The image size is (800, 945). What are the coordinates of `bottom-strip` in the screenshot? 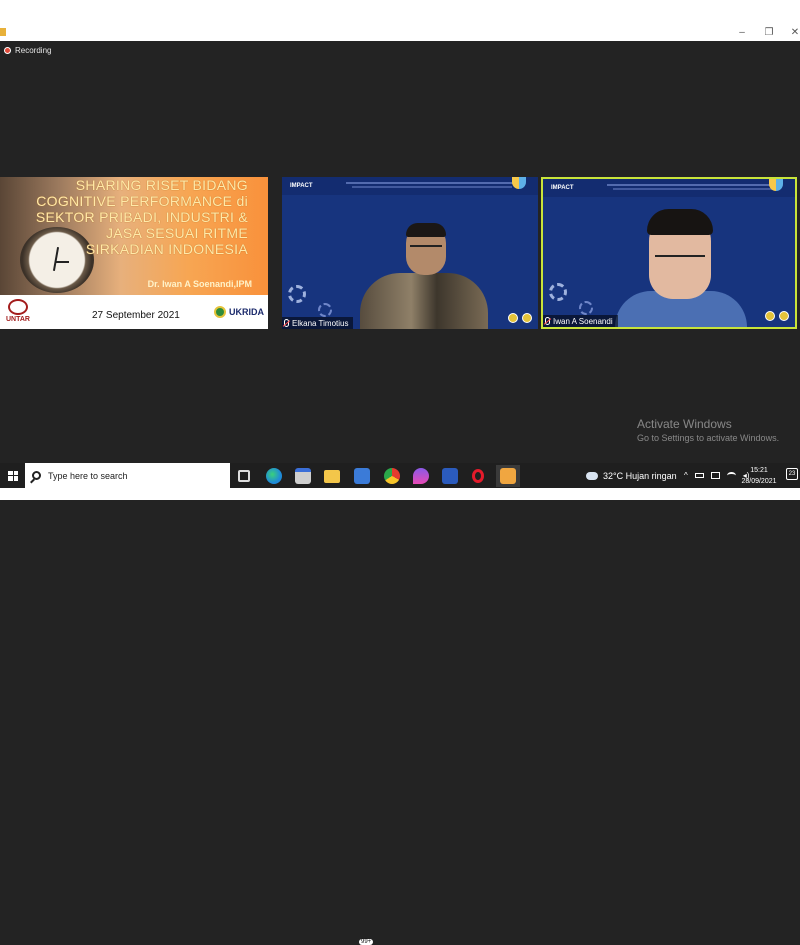 It's located at (400, 494).